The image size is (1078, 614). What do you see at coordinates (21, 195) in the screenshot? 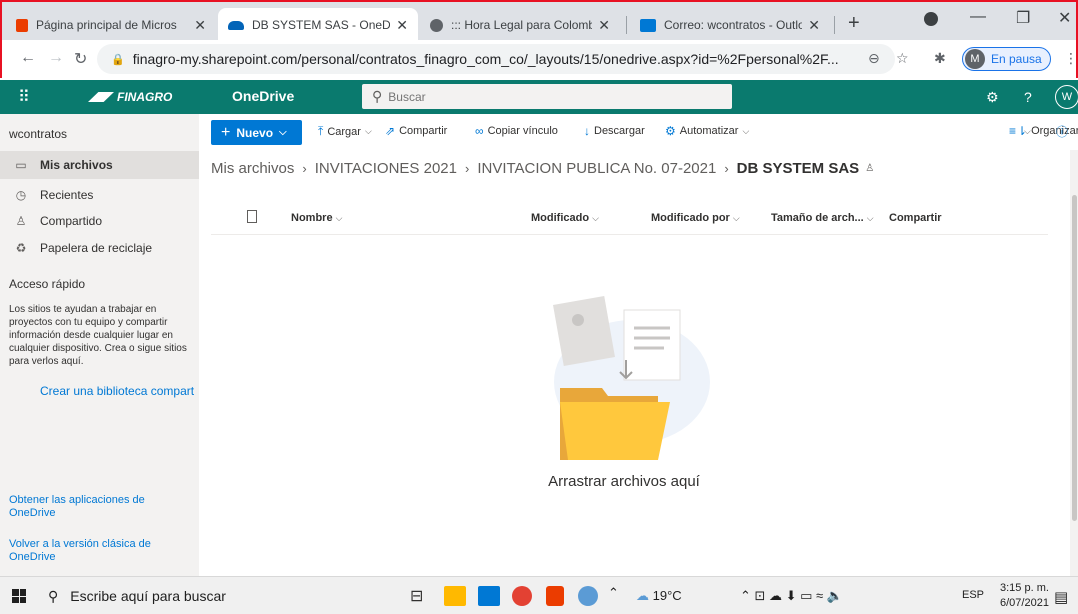
I see `clock-icon: ◷` at bounding box center [21, 195].